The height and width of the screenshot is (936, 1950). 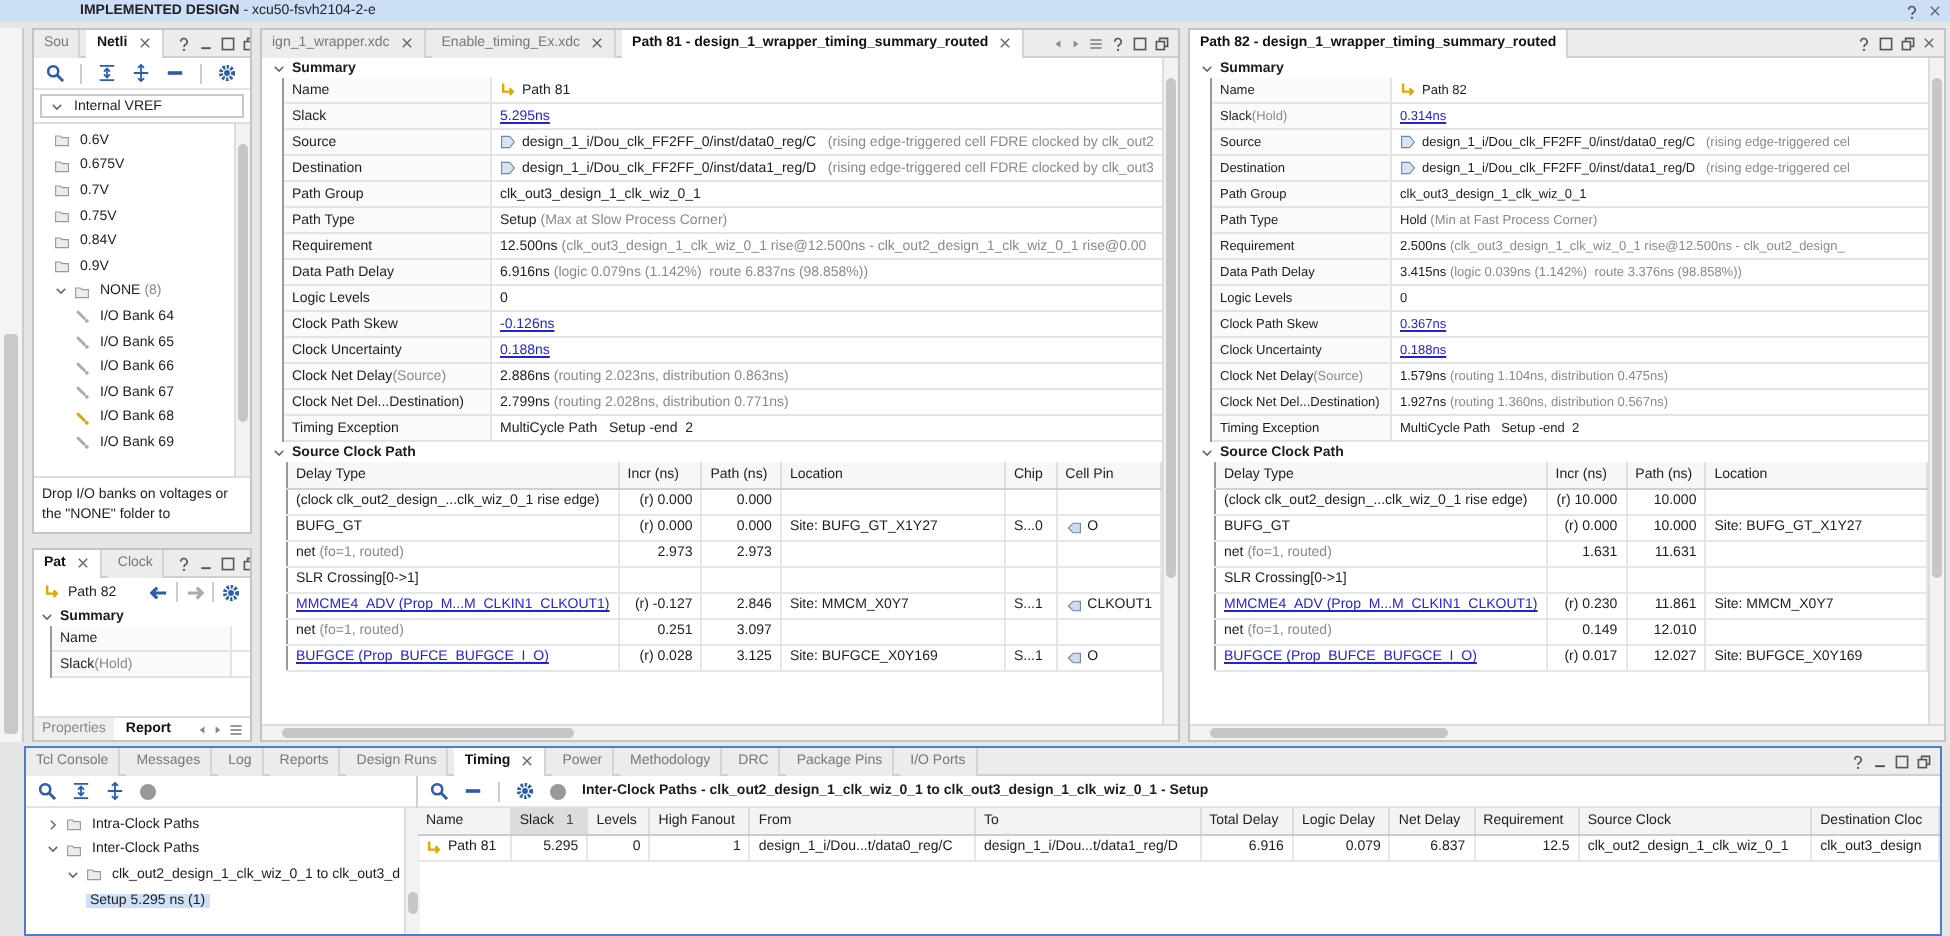 I want to click on chevron-right-icon, so click(x=53, y=824).